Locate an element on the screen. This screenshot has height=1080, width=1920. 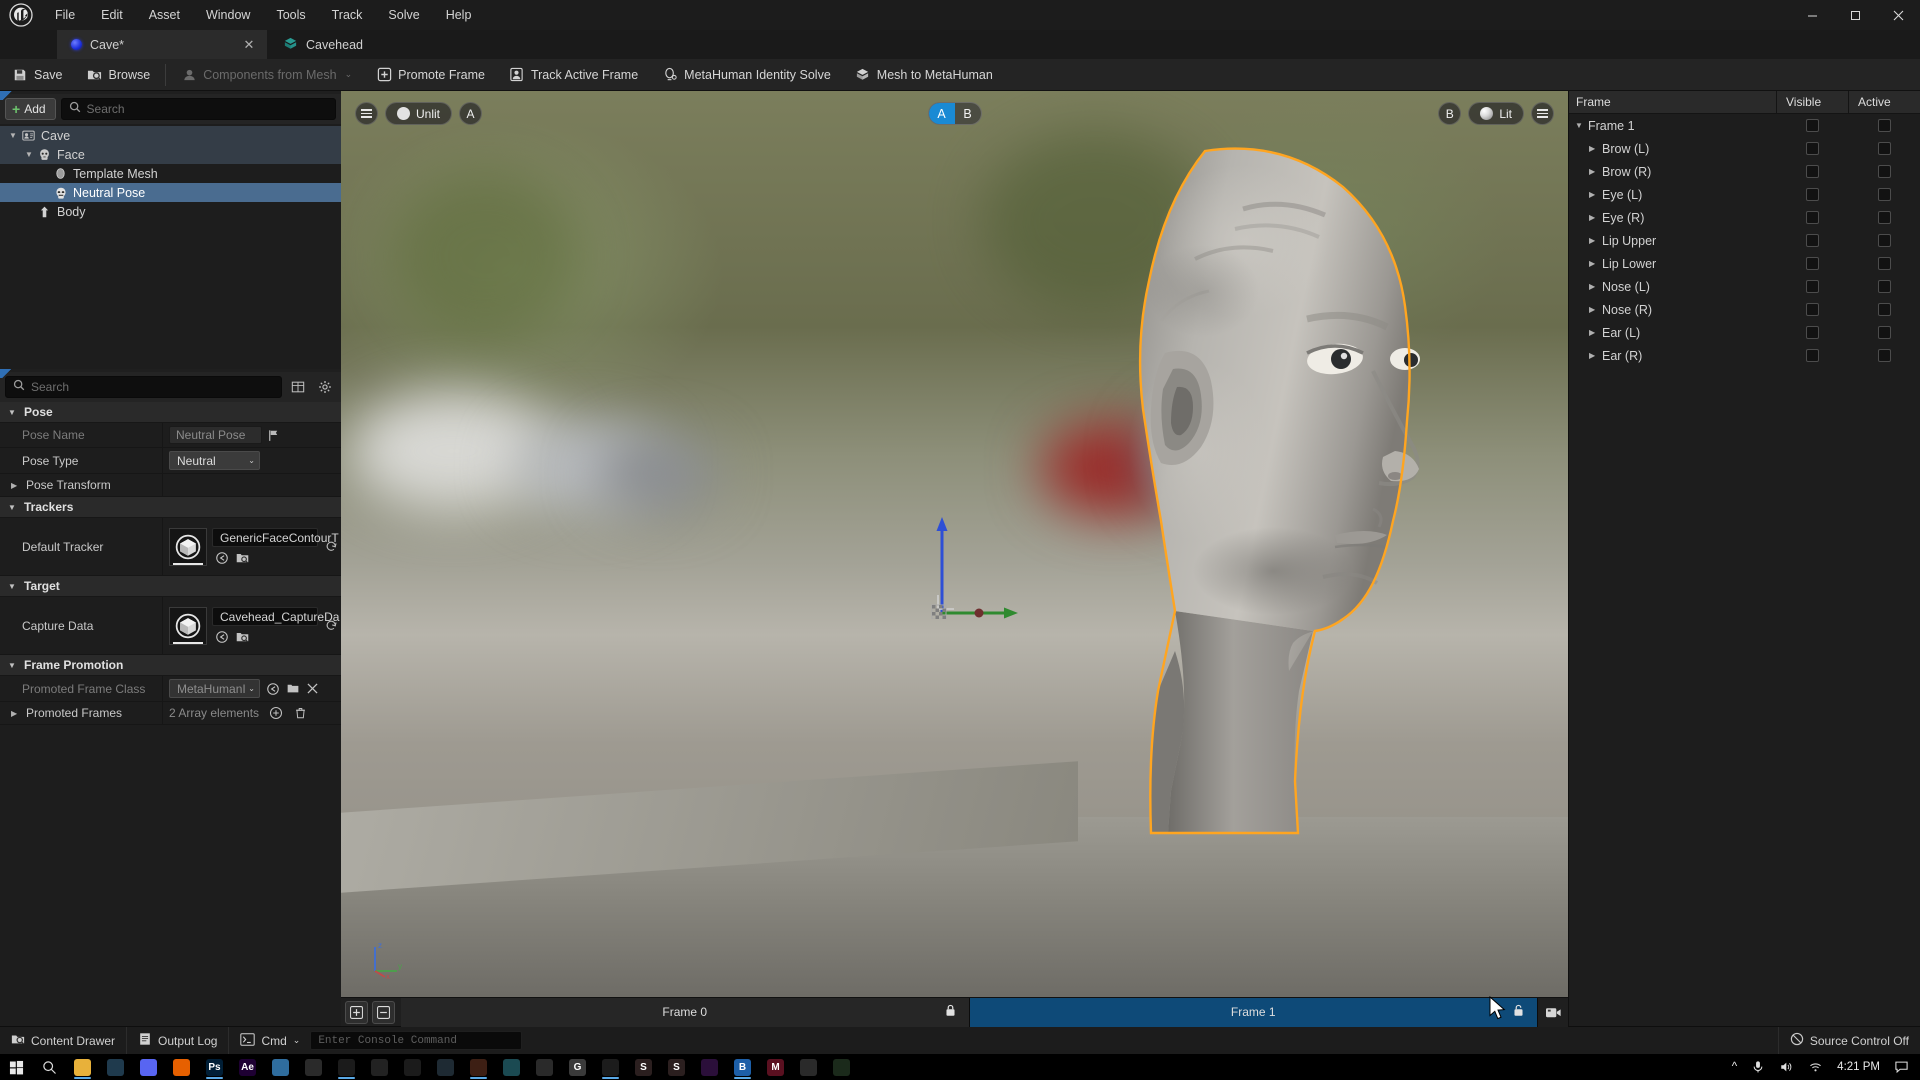
frame-row: ▶ Nose (R) is located at coordinates (1744, 309).